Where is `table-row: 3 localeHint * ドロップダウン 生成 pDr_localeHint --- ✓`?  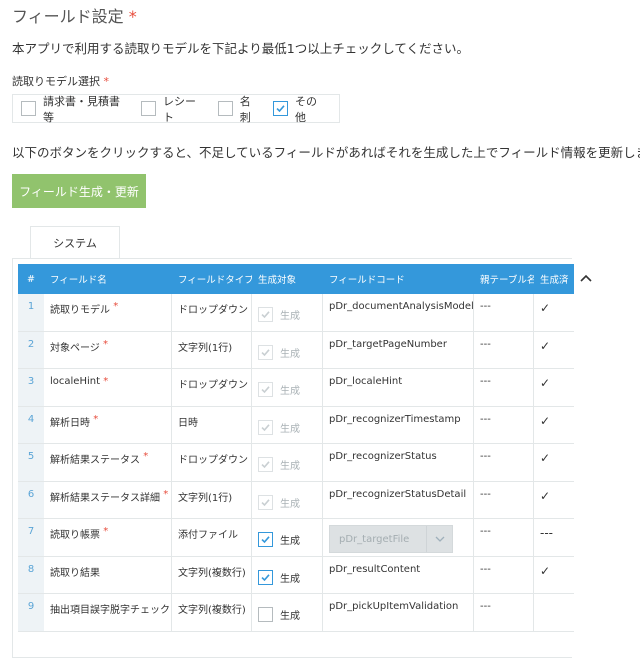
table-row: 3 localeHint * ドロップダウン 生成 pDr_localeHint --- ✓ is located at coordinates (296, 388).